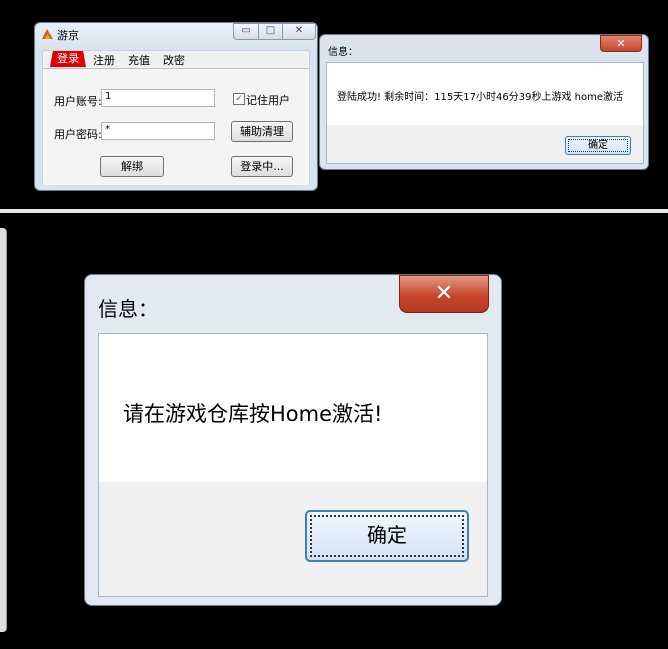 This screenshot has width=668, height=649. I want to click on window-title: 游京, so click(68, 35).